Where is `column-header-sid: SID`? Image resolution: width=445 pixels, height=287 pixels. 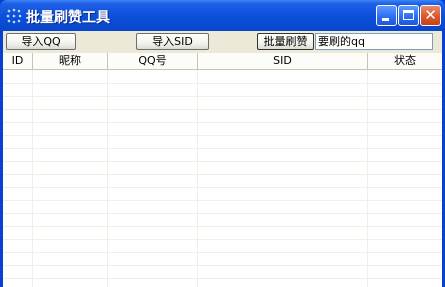 column-header-sid: SID is located at coordinates (283, 61).